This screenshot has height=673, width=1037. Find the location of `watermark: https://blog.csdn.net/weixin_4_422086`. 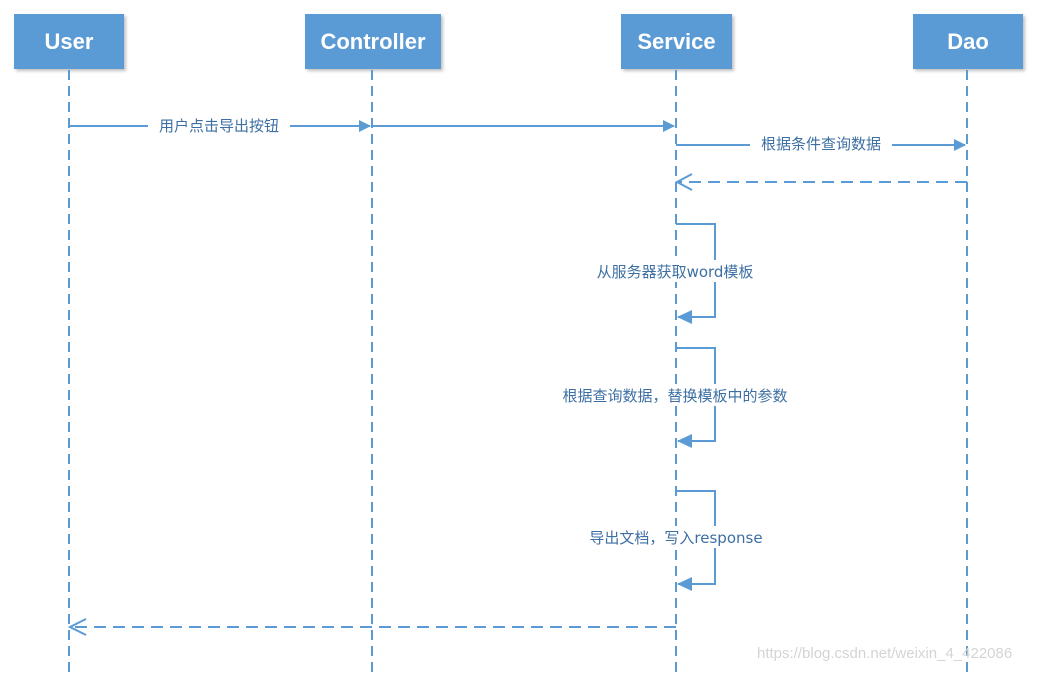

watermark: https://blog.csdn.net/weixin_4_422086 is located at coordinates (885, 653).